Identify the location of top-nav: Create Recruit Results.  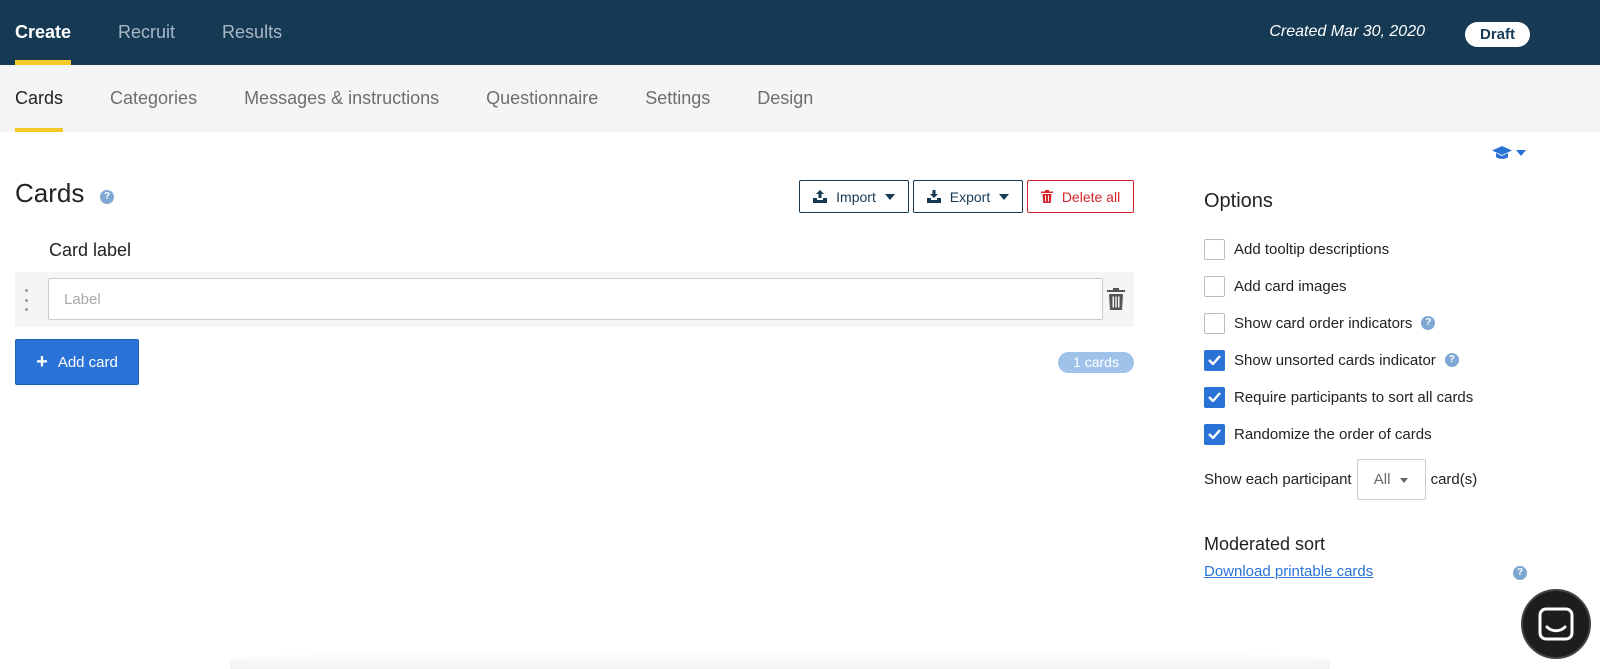
(157, 32).